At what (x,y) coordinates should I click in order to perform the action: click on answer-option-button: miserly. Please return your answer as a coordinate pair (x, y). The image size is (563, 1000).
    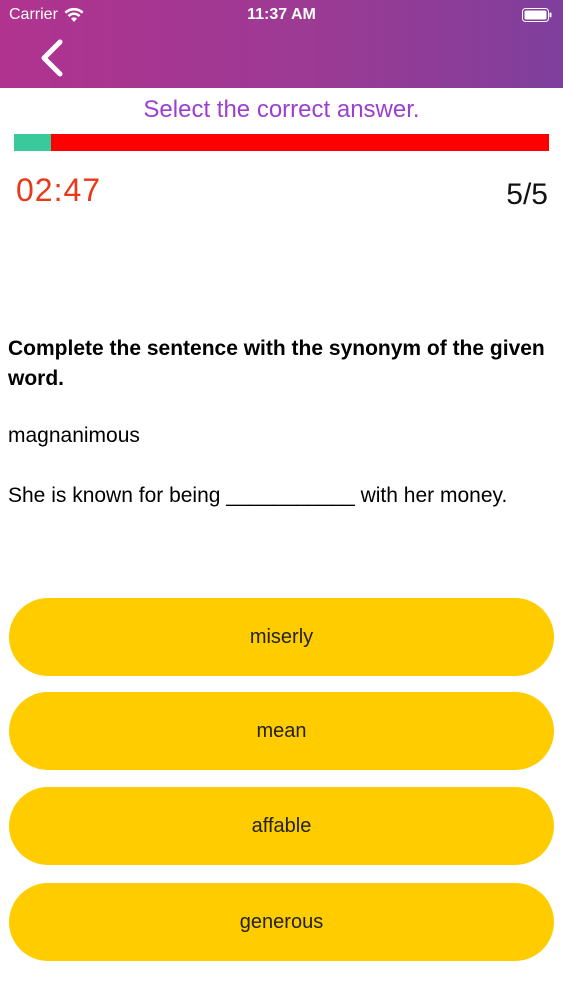
    Looking at the image, I should click on (281, 637).